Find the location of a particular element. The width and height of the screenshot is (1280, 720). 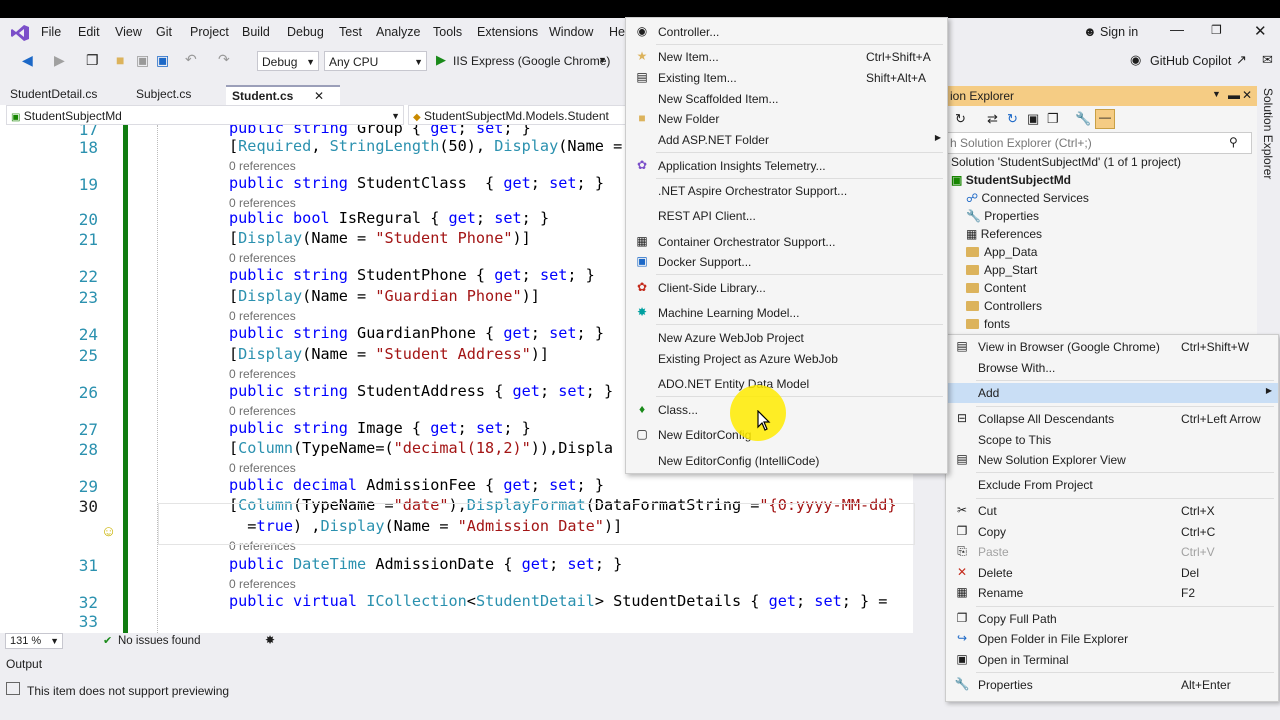

run-dropdown-icon: ▼ is located at coordinates (602, 60).